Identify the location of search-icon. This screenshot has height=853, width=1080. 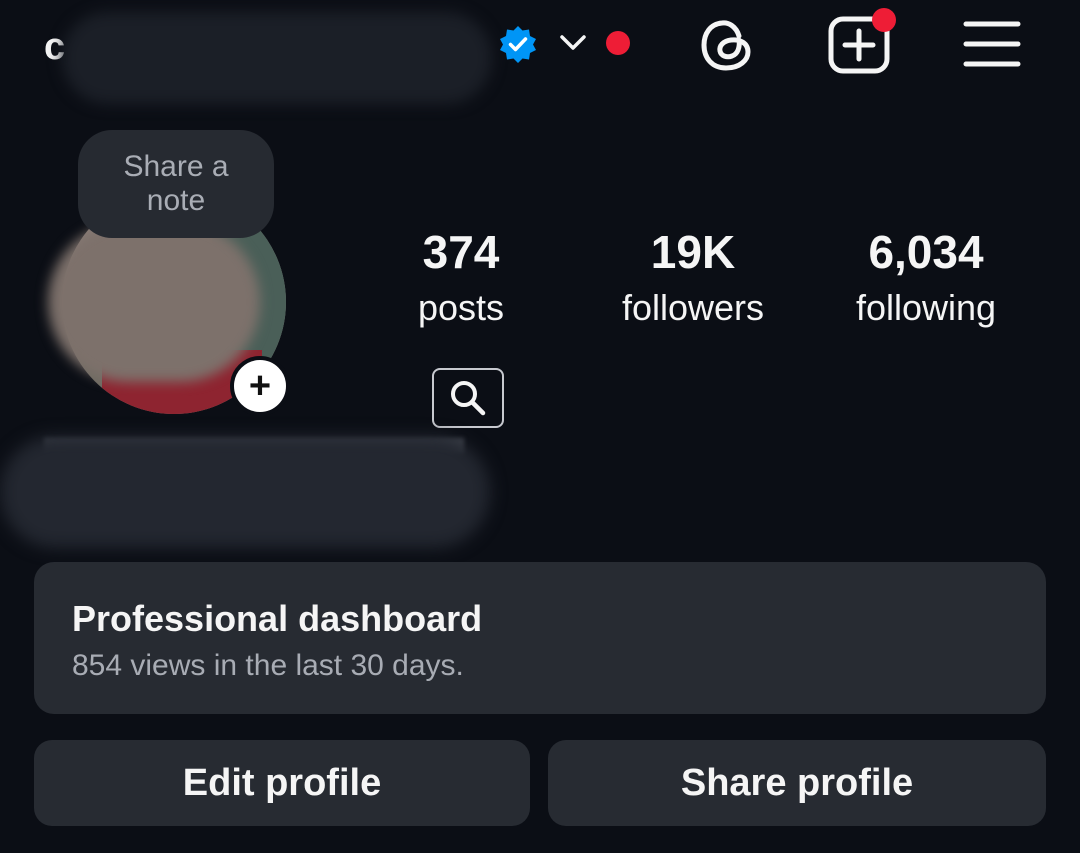
(468, 398).